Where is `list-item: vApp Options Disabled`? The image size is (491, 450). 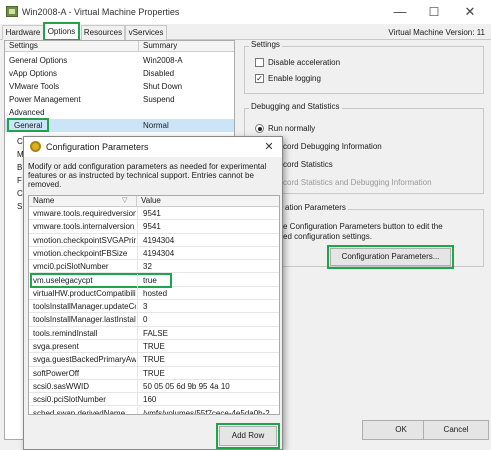 list-item: vApp Options Disabled is located at coordinates (119, 73).